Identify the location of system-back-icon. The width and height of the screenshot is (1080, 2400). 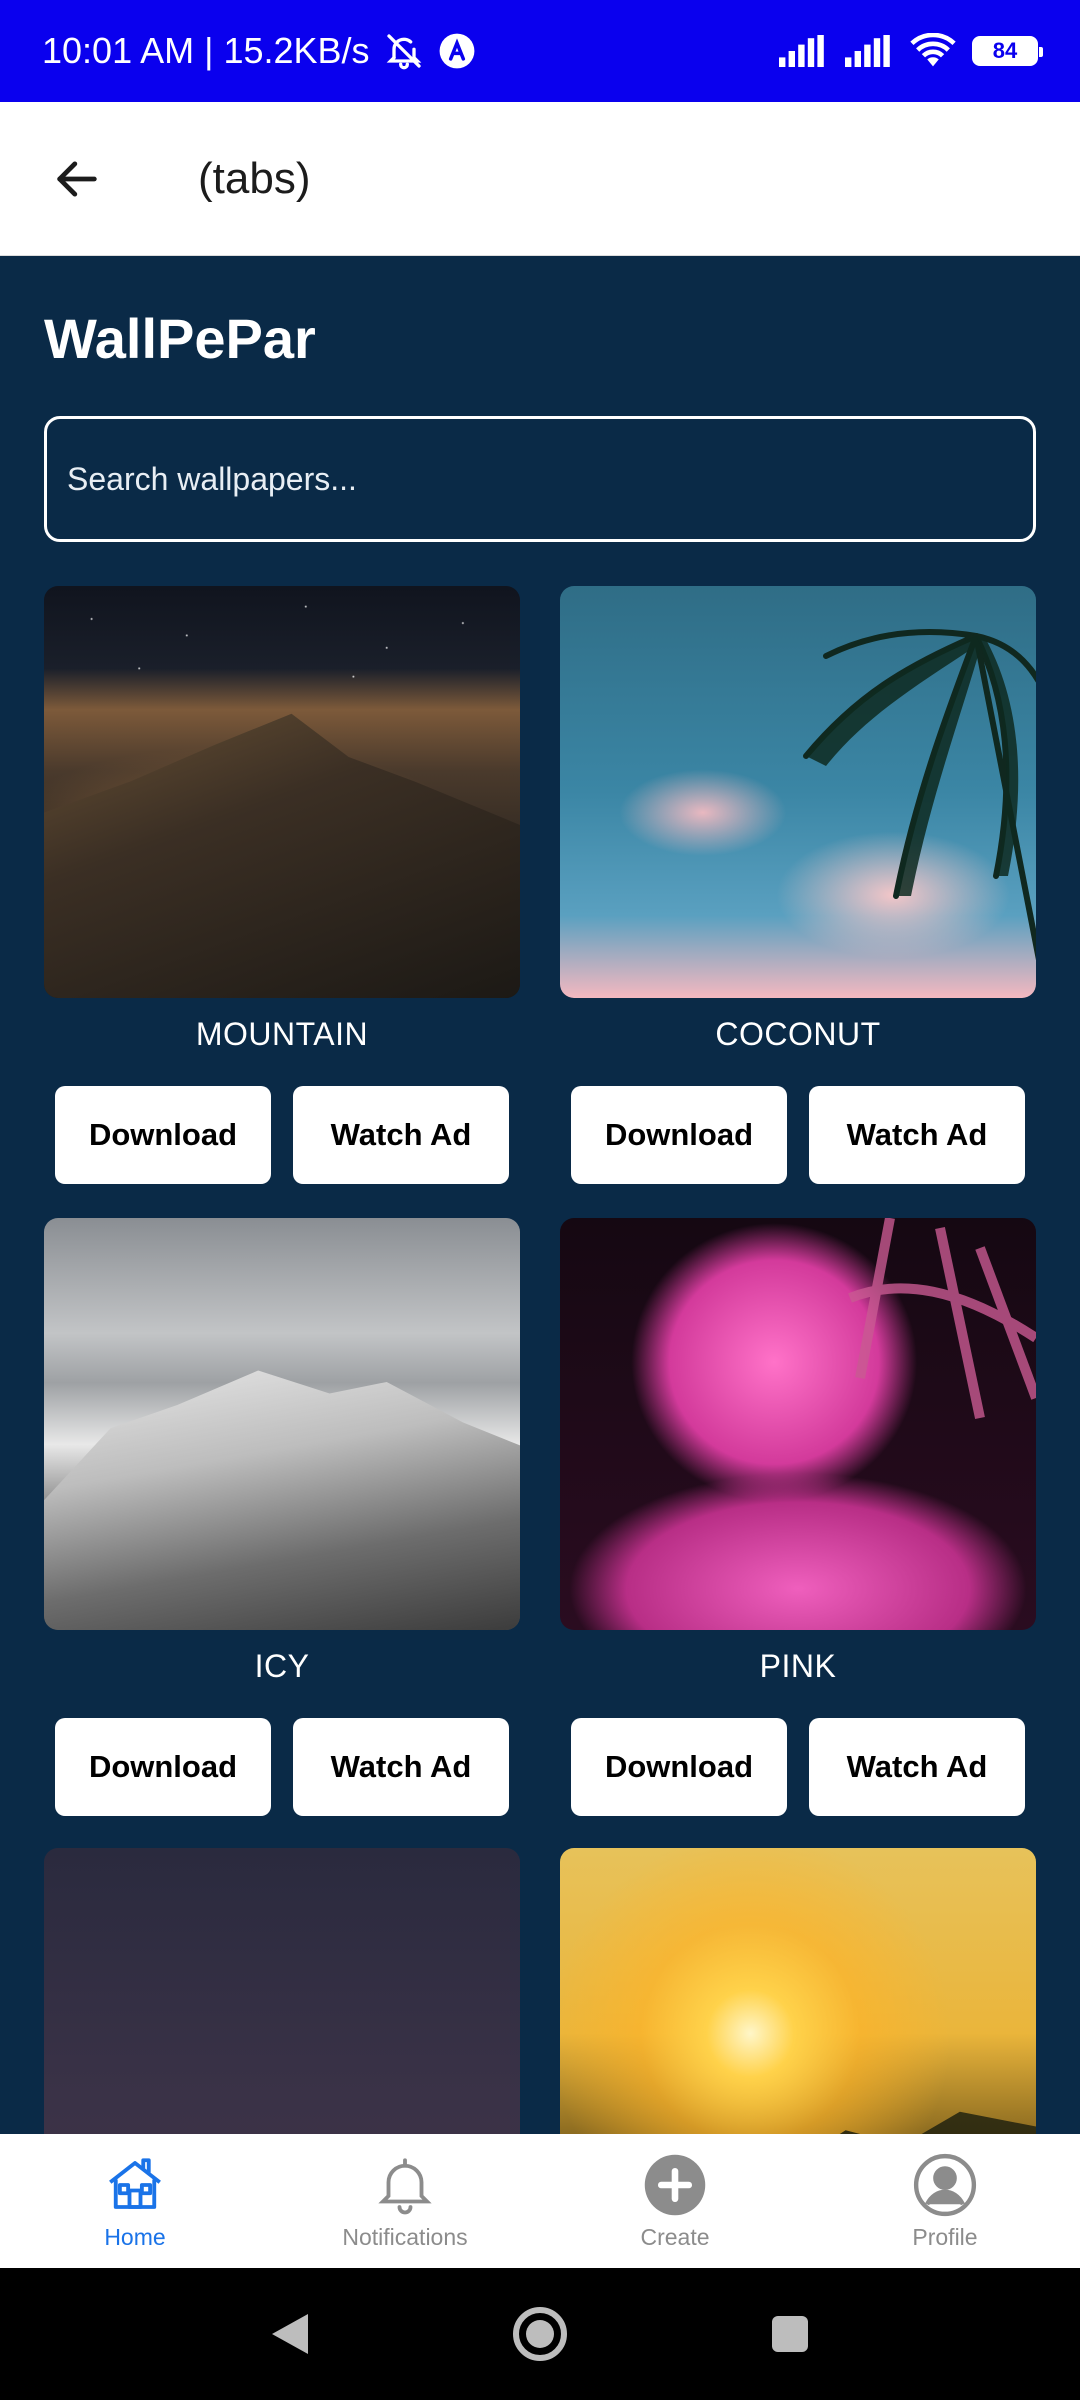
(290, 2334).